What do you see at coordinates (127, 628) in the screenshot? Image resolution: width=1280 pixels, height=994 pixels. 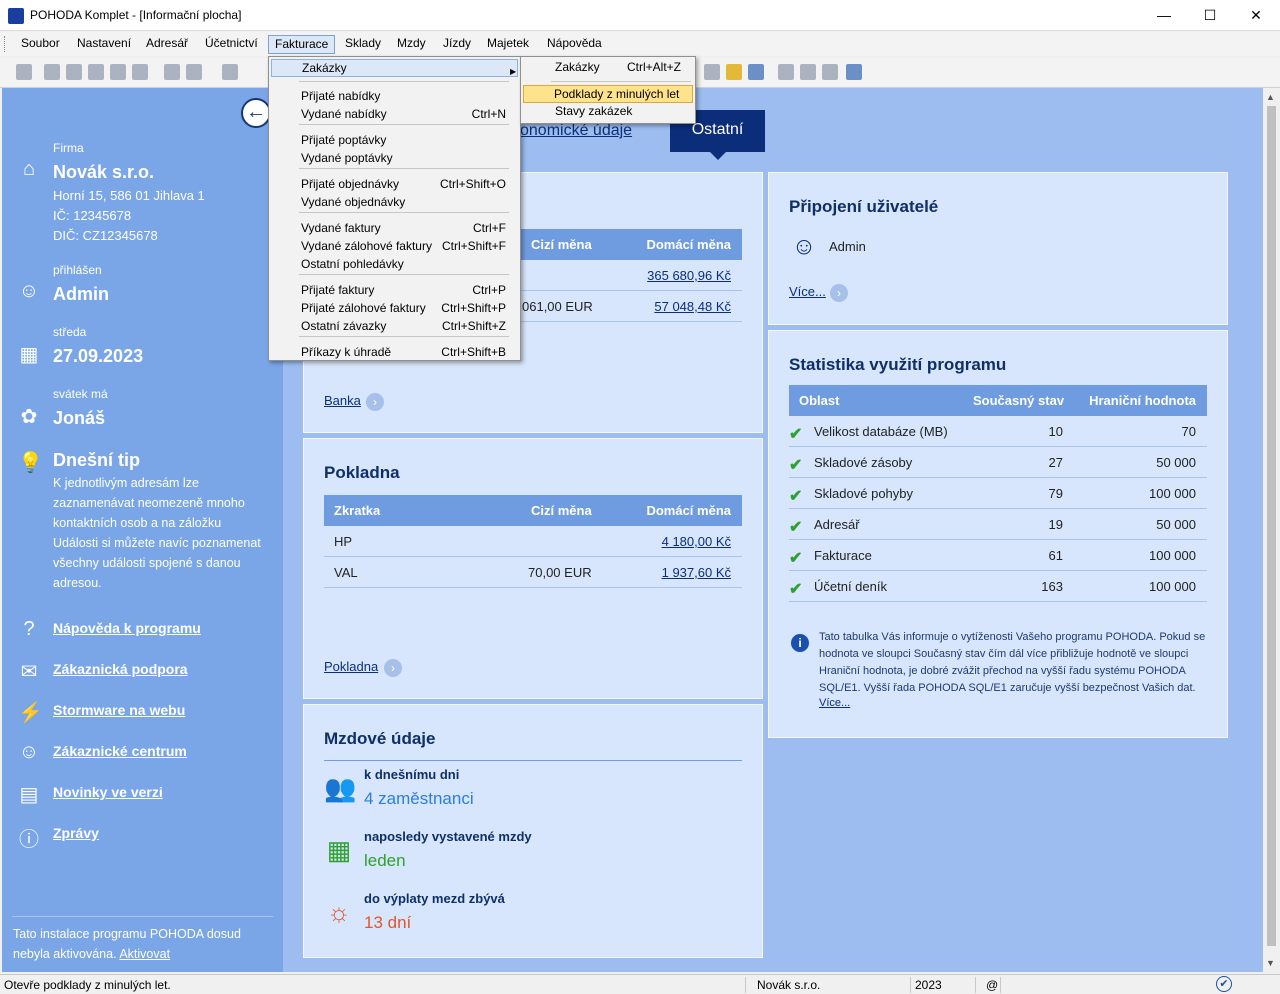 I see `link-napoveda: Nápověda k programu` at bounding box center [127, 628].